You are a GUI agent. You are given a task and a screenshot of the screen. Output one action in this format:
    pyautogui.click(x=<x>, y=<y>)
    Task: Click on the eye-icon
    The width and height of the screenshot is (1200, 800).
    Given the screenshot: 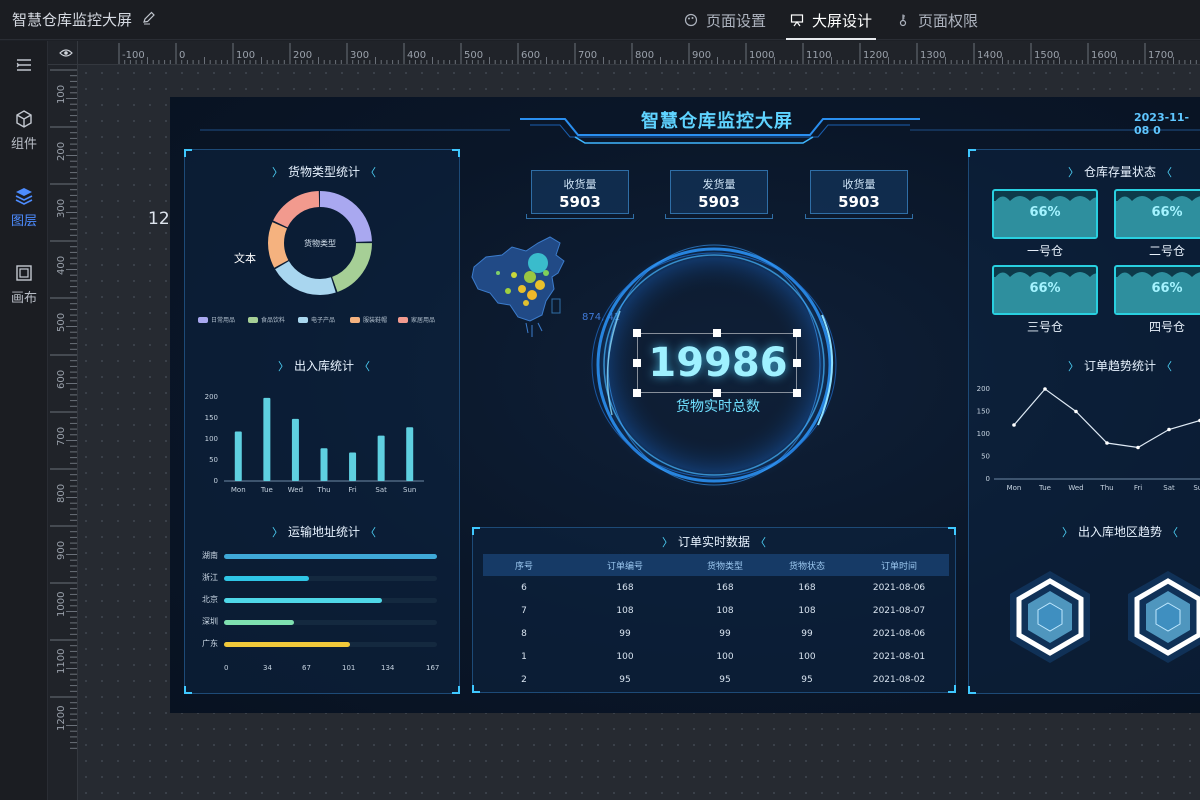 What is the action you would take?
    pyautogui.click(x=66, y=53)
    